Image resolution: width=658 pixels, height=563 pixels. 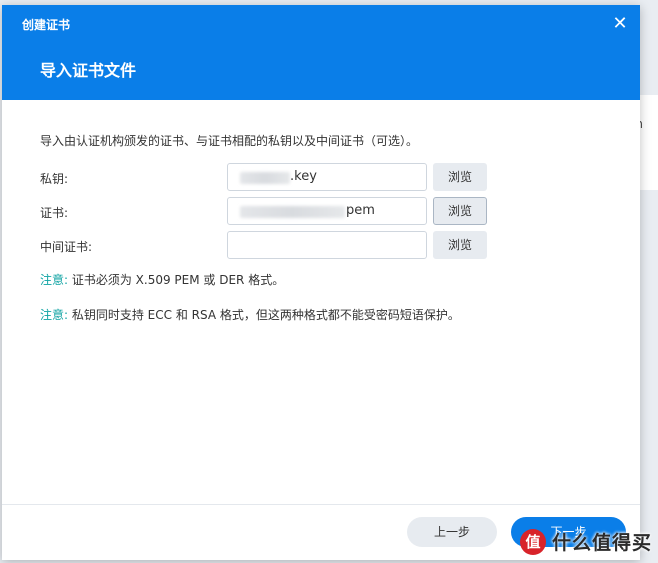 I want to click on certificate-browse-button: 浏览, so click(x=460, y=211).